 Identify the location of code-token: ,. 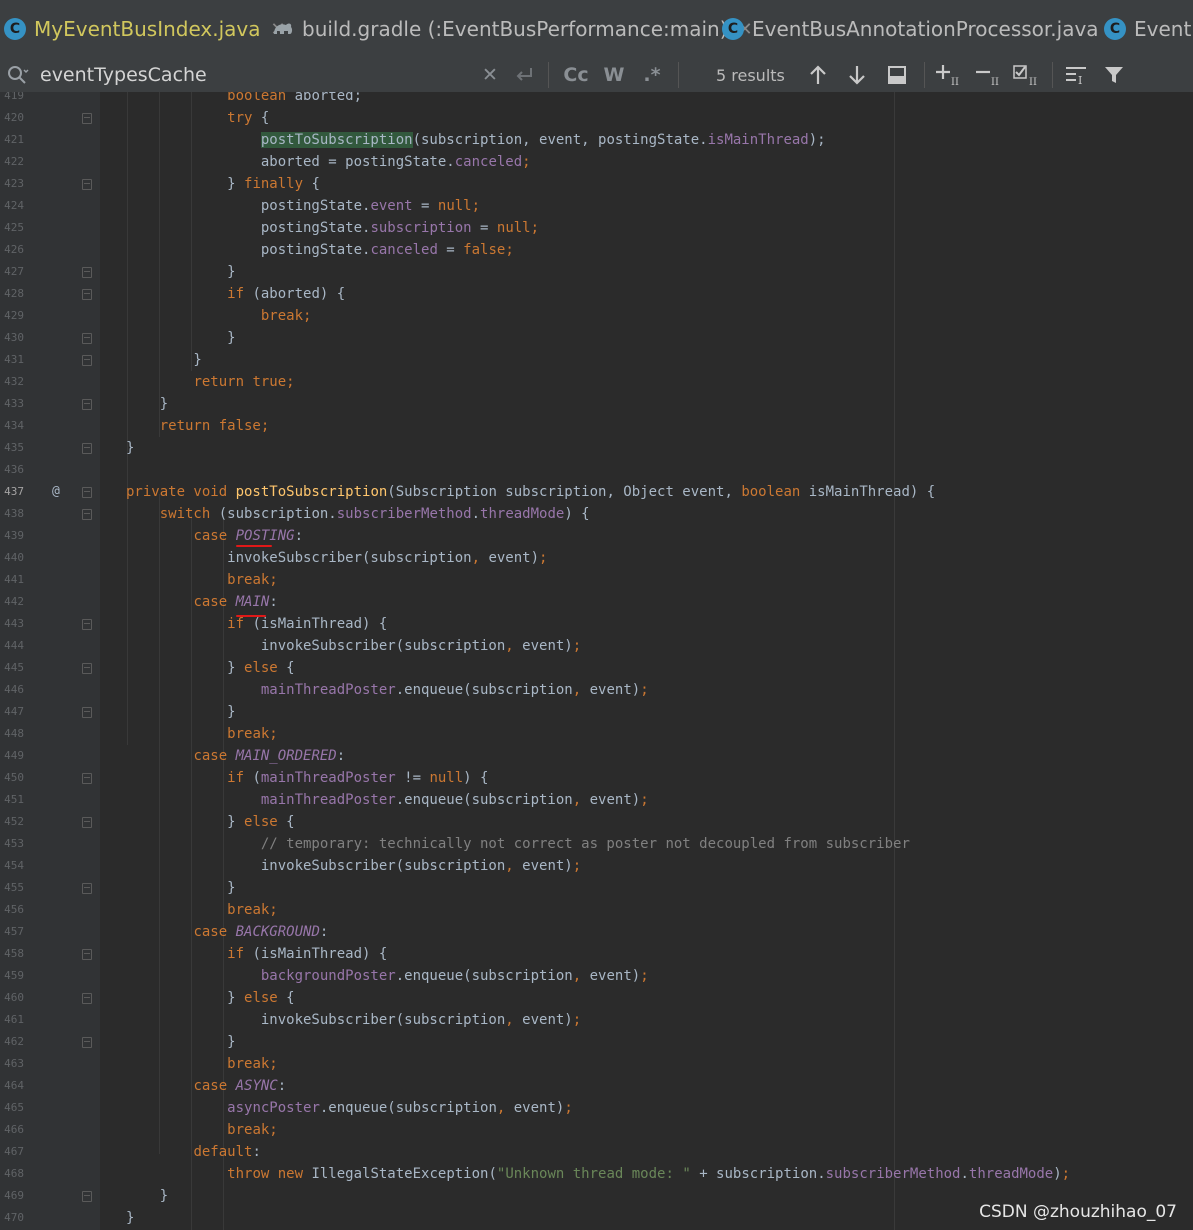
(577, 976).